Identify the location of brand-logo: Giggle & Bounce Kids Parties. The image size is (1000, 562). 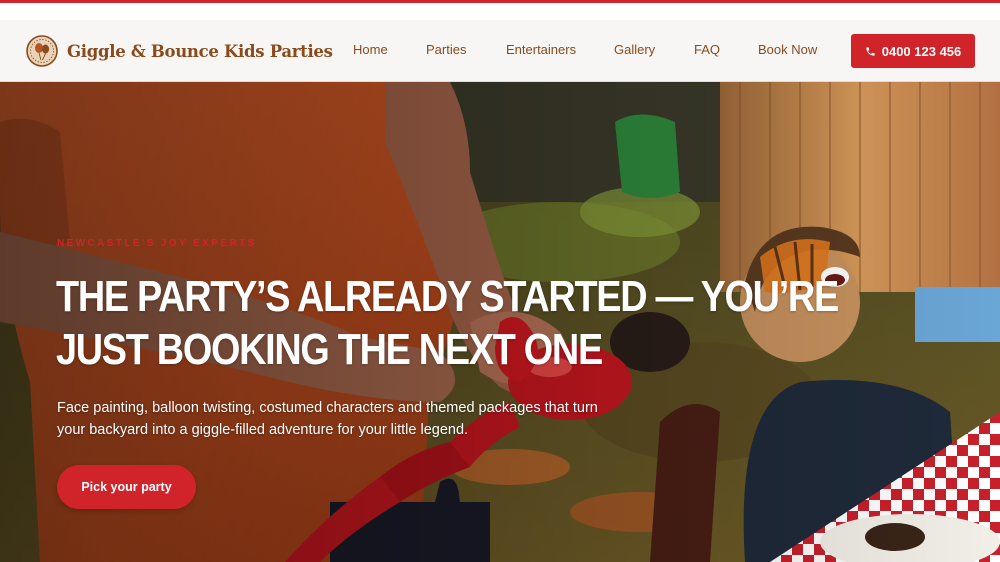
(179, 51).